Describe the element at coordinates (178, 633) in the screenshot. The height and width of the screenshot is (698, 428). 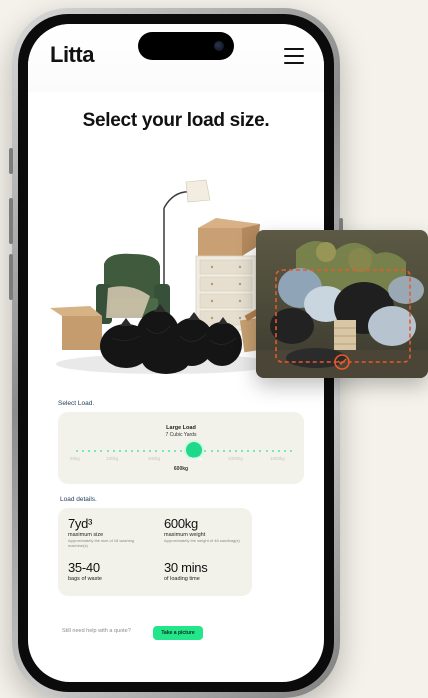
I see `take-picture-button: Take a picture` at that location.